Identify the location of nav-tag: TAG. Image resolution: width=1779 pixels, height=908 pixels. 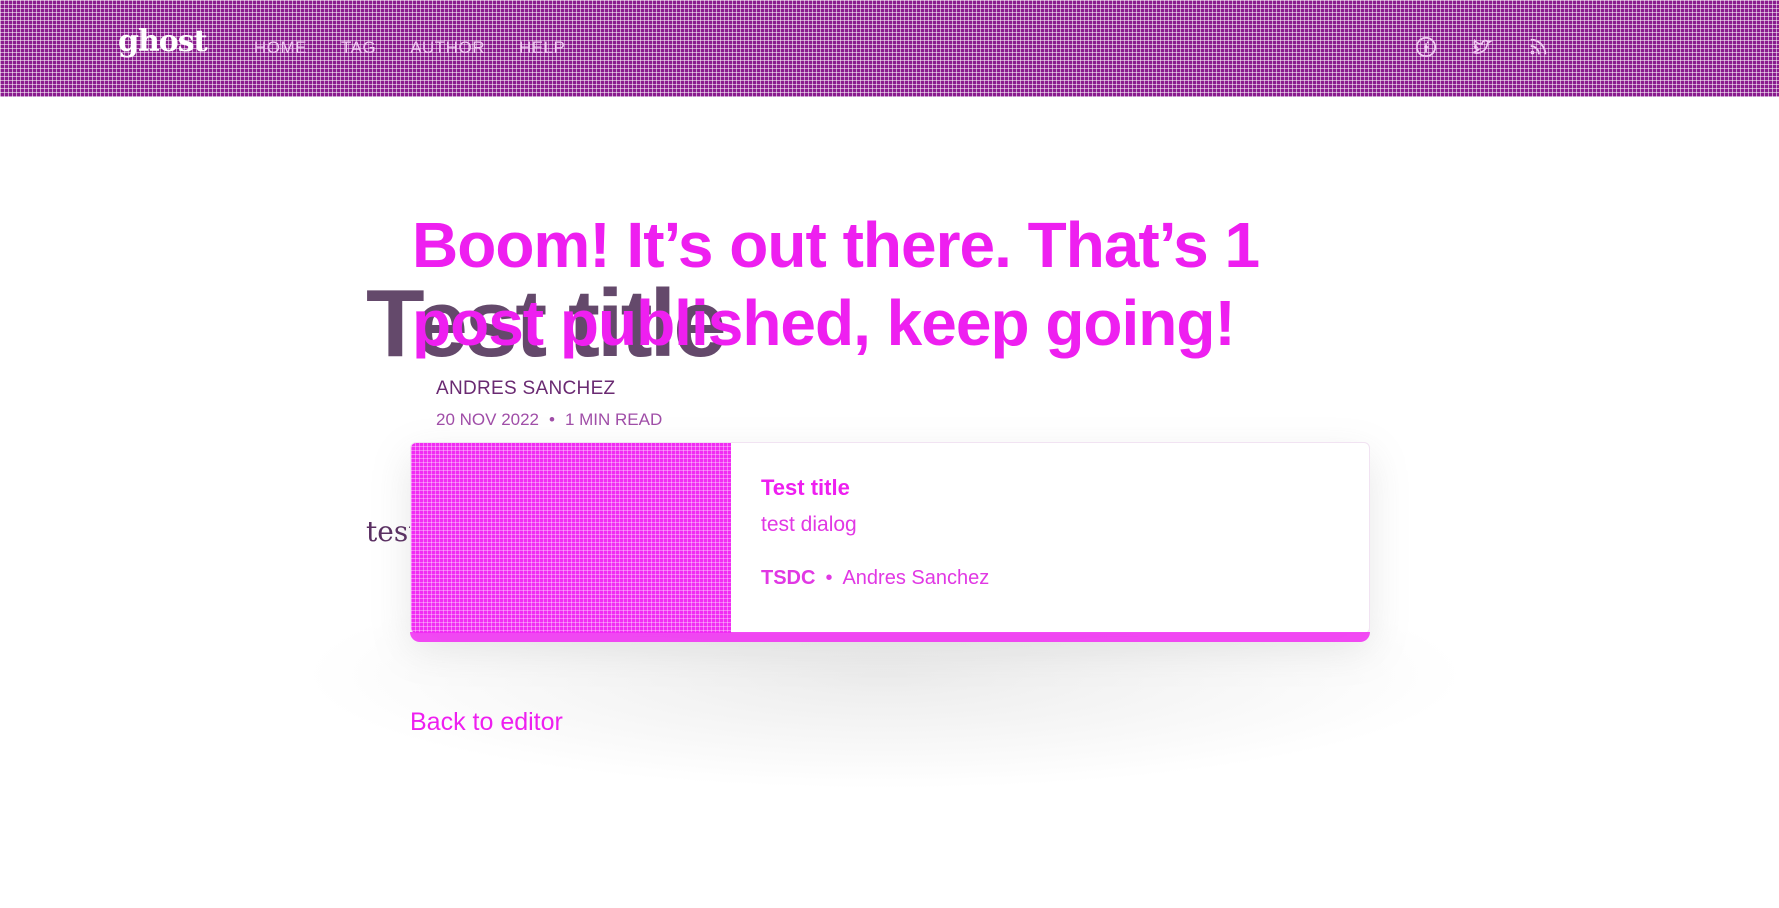
(358, 48).